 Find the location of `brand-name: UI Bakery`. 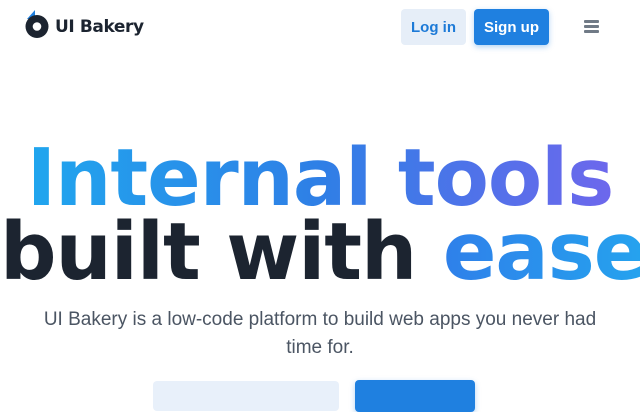

brand-name: UI Bakery is located at coordinates (99, 26).